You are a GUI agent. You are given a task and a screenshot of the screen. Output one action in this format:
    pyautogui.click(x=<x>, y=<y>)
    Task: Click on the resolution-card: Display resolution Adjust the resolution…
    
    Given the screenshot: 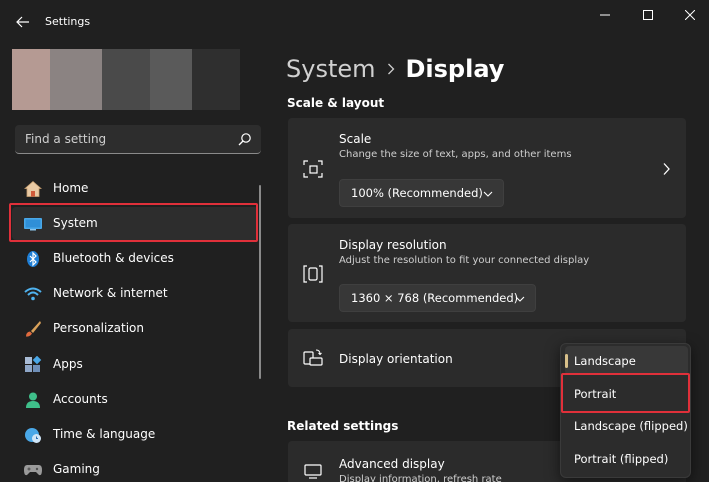 What is the action you would take?
    pyautogui.click(x=487, y=273)
    